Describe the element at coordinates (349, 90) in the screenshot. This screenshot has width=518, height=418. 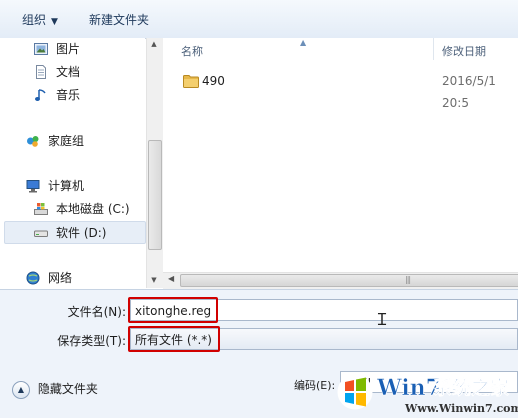
I see `list-item: 490 2016/5/1 20:5` at that location.